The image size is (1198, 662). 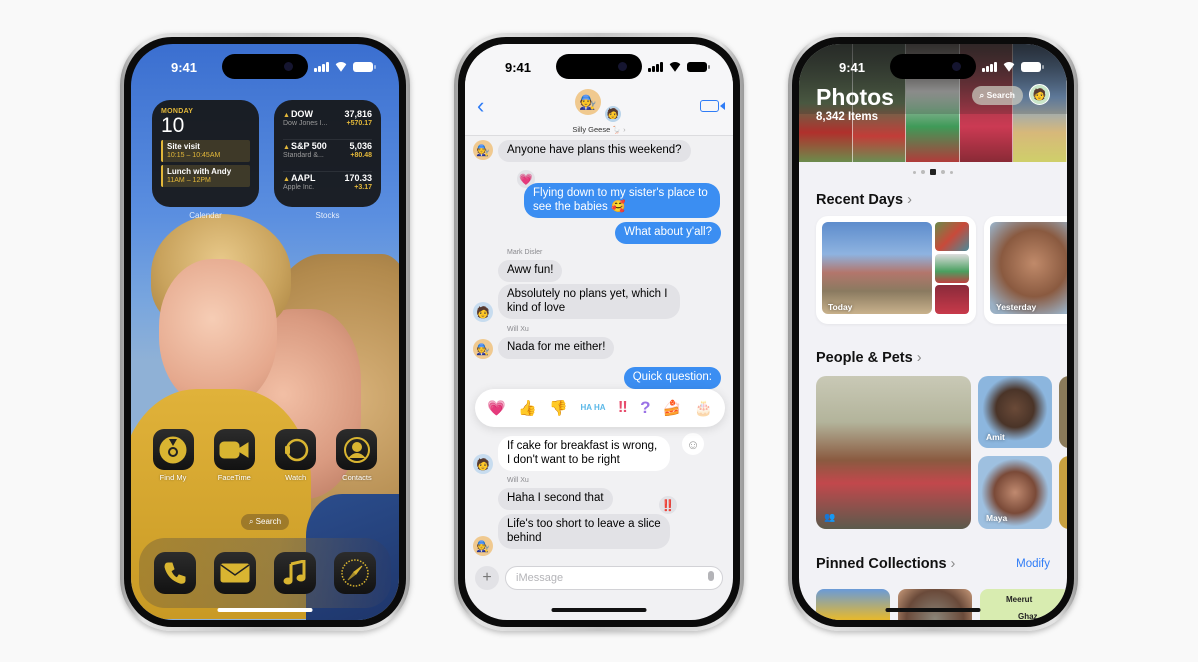 I want to click on calendar-widget-label: Calendar, so click(x=205, y=215).